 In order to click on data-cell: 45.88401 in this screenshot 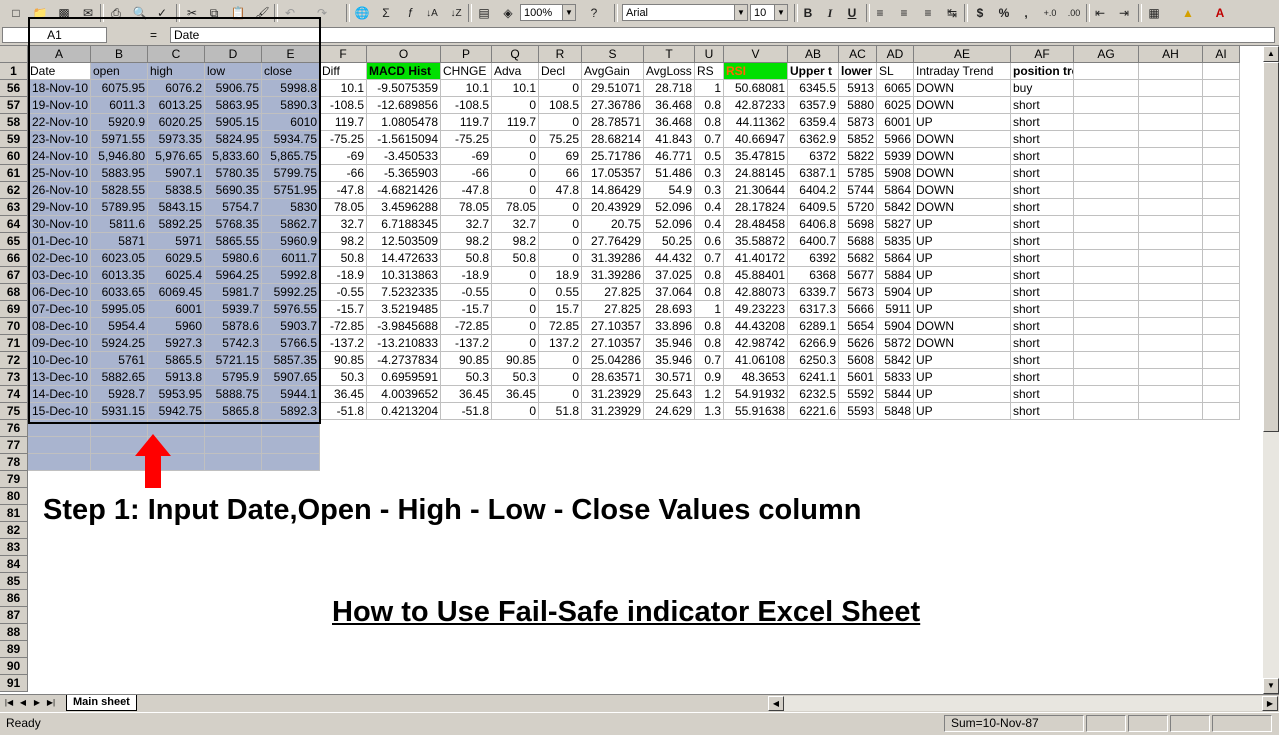, I will do `click(756, 275)`.